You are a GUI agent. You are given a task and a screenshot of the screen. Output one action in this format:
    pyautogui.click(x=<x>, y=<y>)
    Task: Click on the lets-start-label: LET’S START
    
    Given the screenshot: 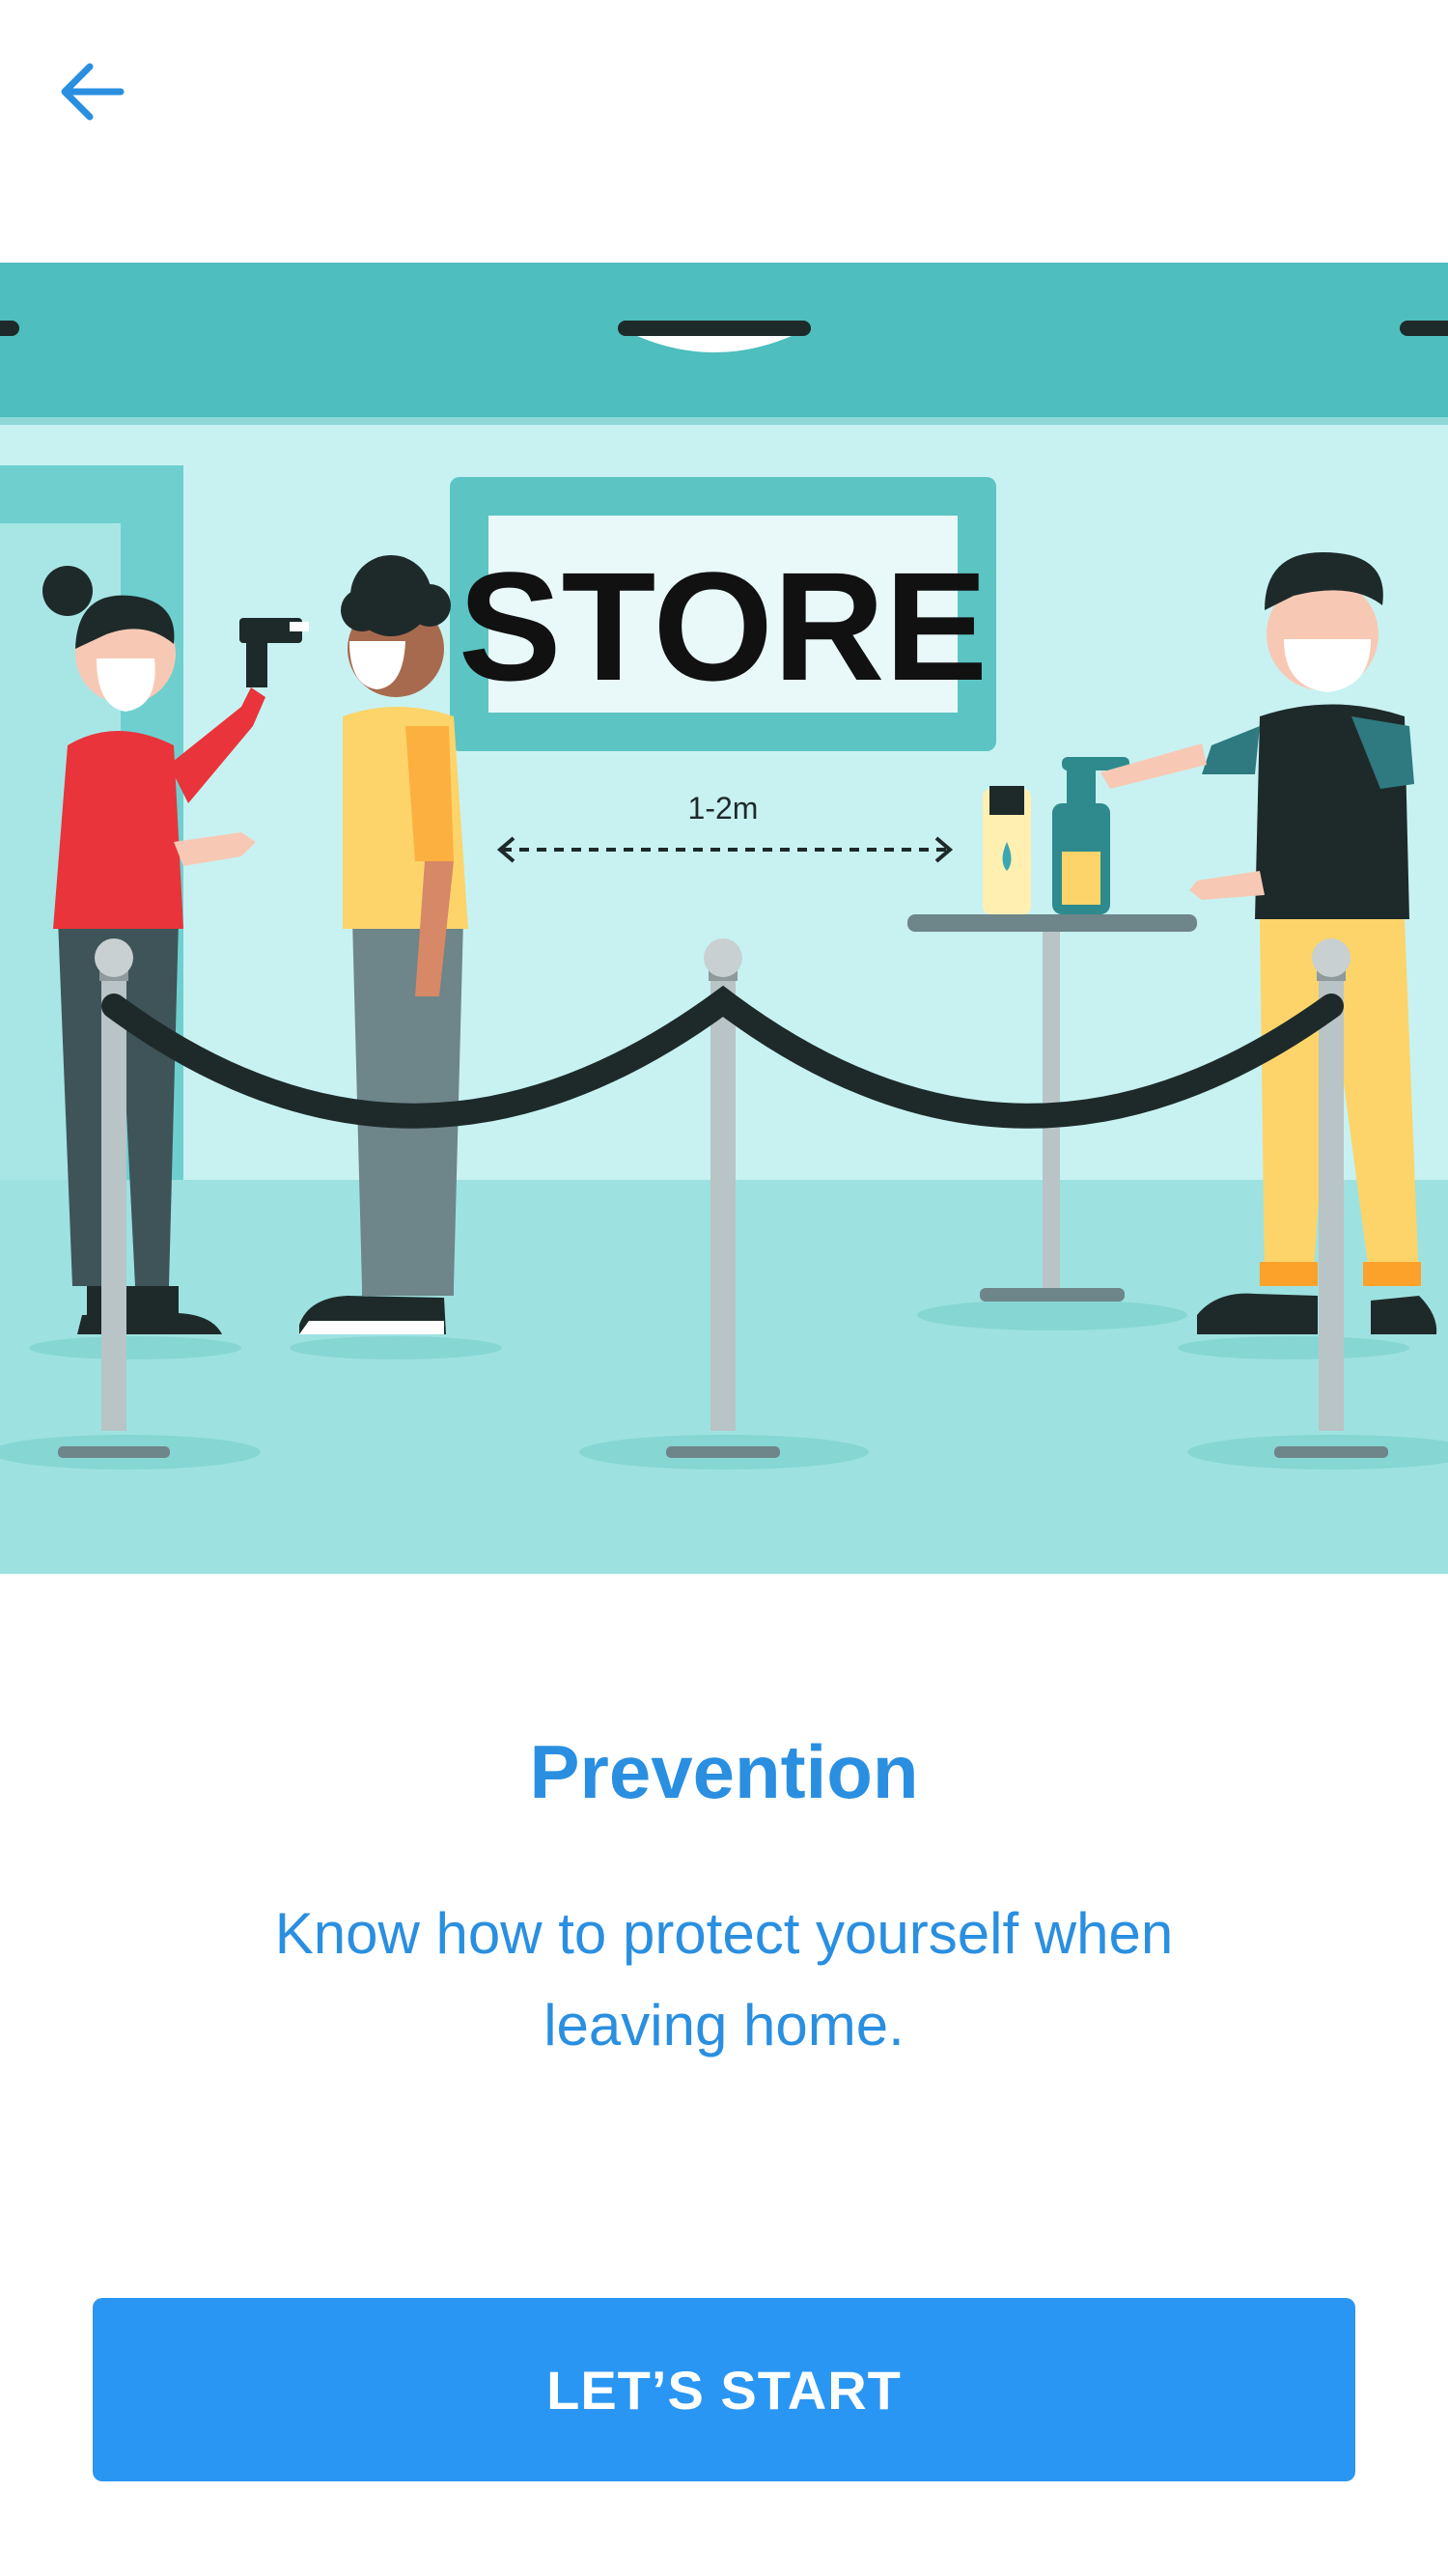 What is the action you would take?
    pyautogui.click(x=724, y=2390)
    